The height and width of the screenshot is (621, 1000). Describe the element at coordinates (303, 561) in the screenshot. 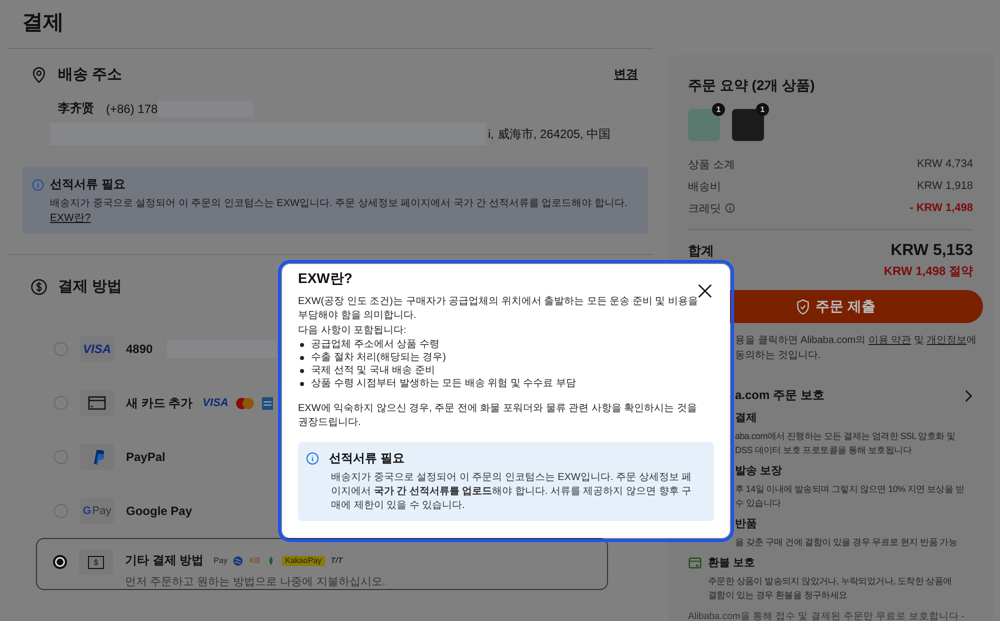

I see `kakaopay-logo: KakaoPay` at that location.